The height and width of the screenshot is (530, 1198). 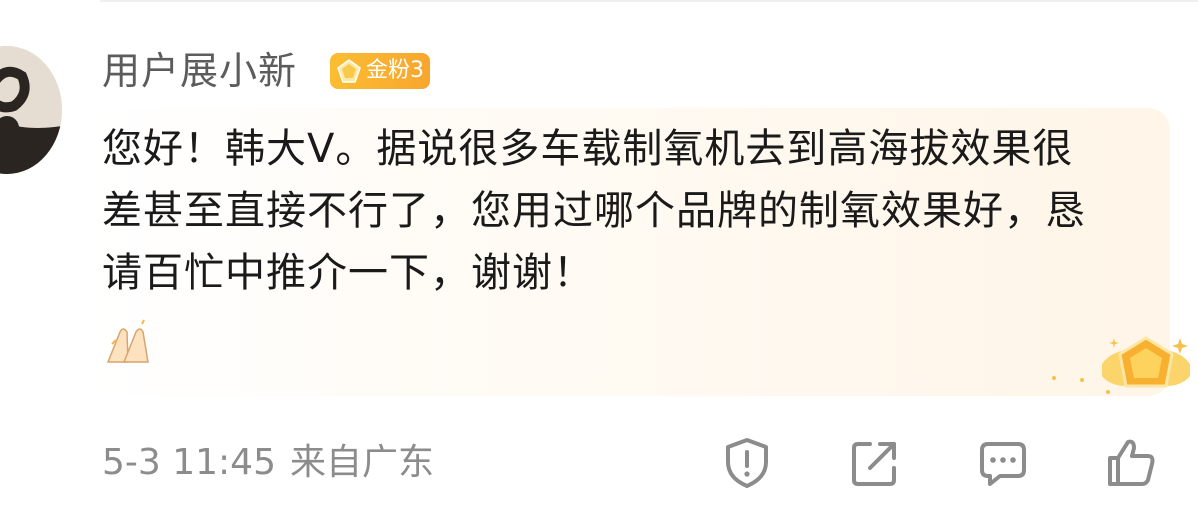 What do you see at coordinates (31, 110) in the screenshot?
I see `avatar` at bounding box center [31, 110].